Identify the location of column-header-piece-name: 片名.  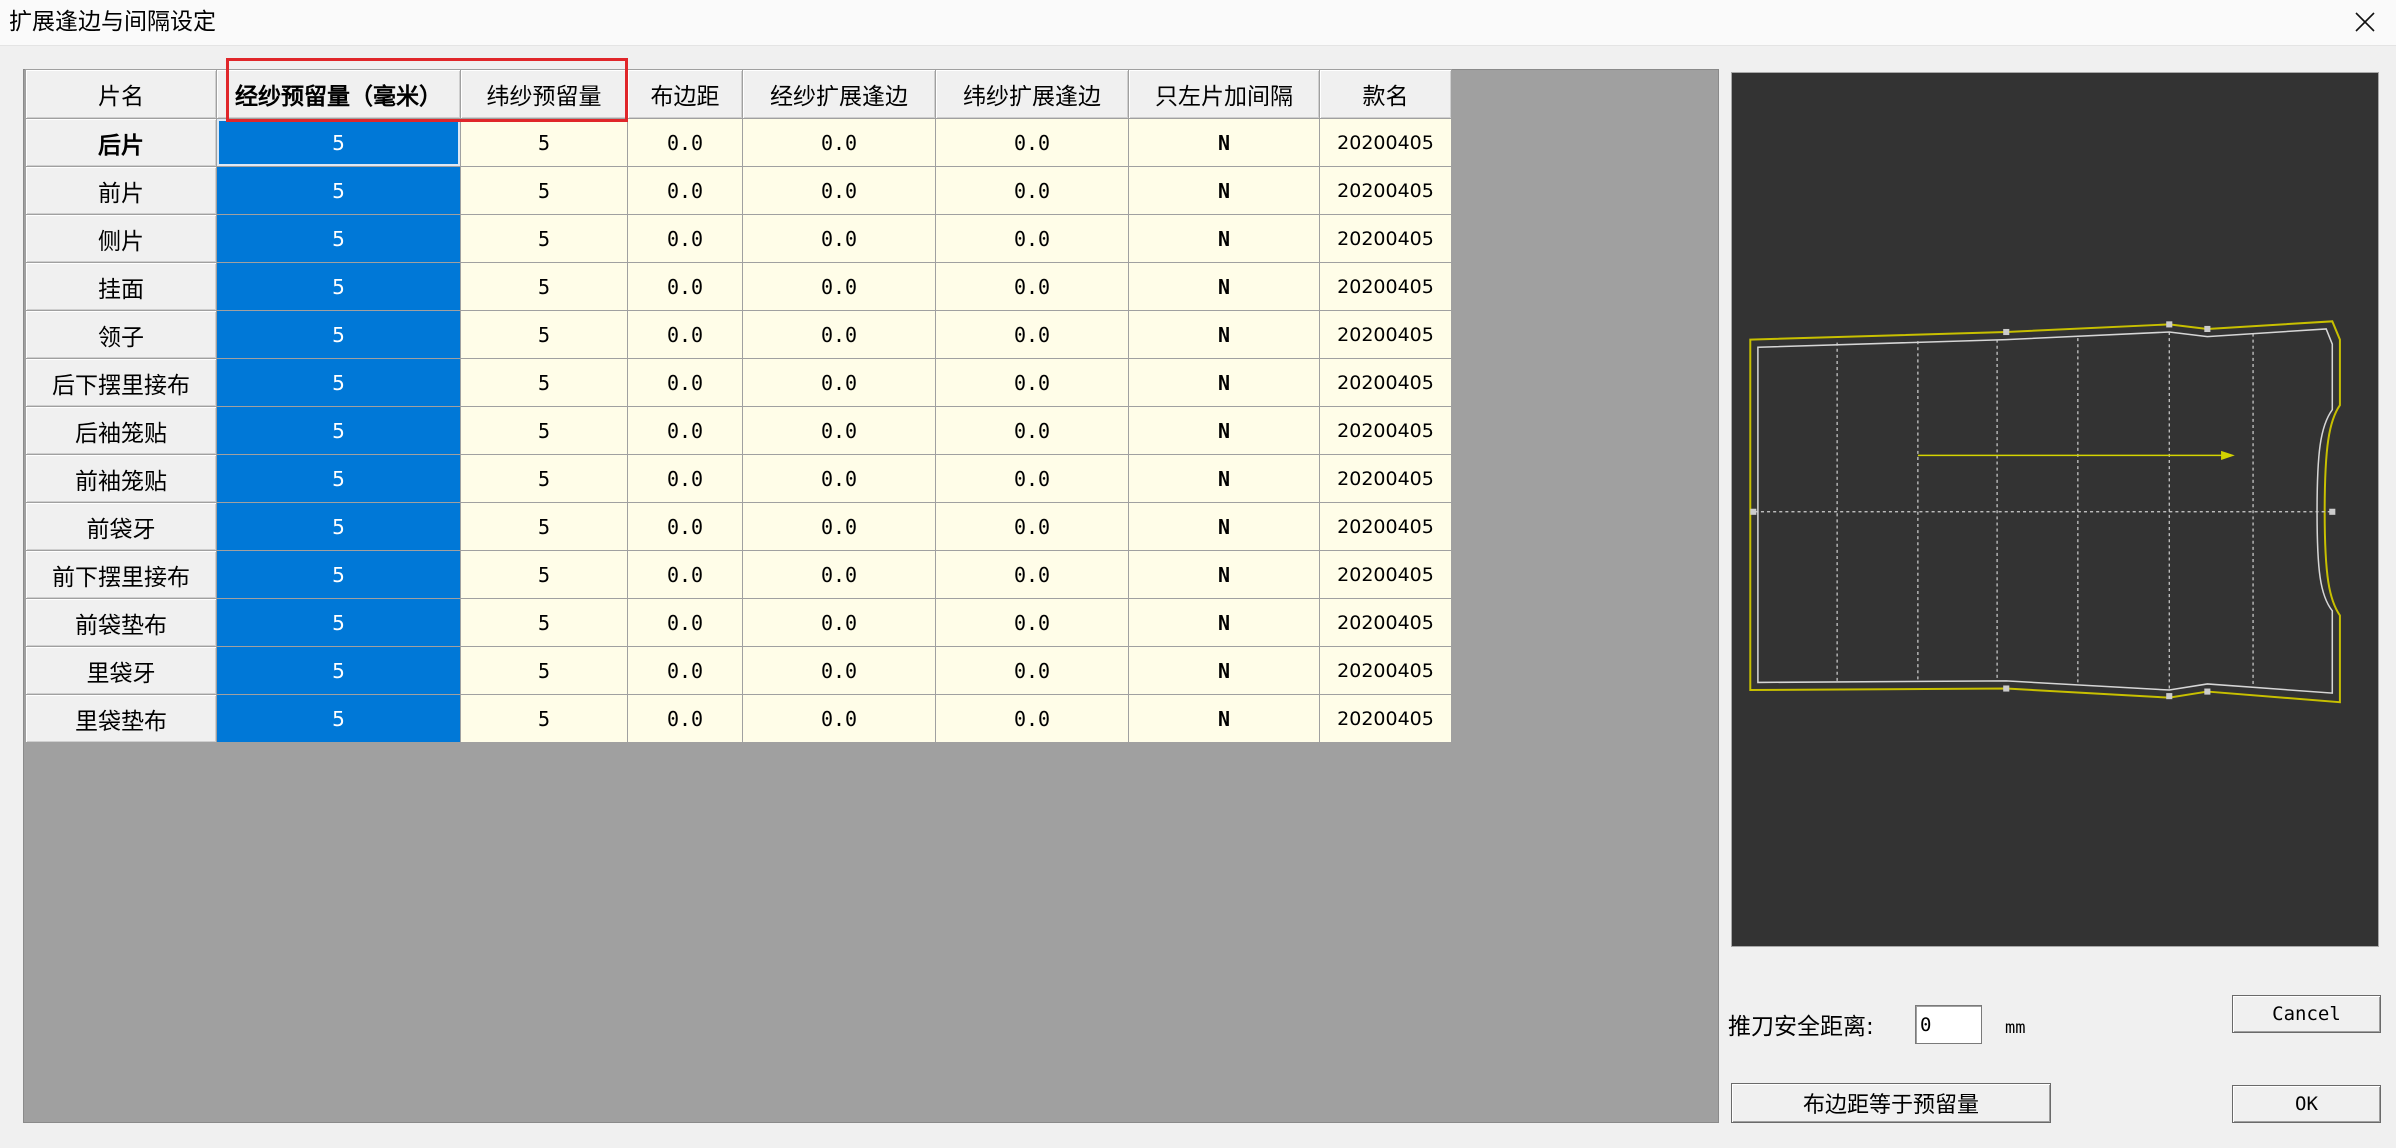
(121, 94).